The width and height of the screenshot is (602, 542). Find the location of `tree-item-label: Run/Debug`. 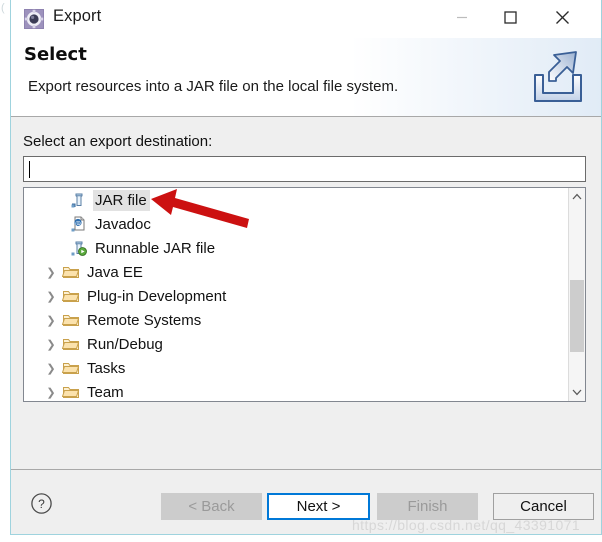

tree-item-label: Run/Debug is located at coordinates (125, 344).